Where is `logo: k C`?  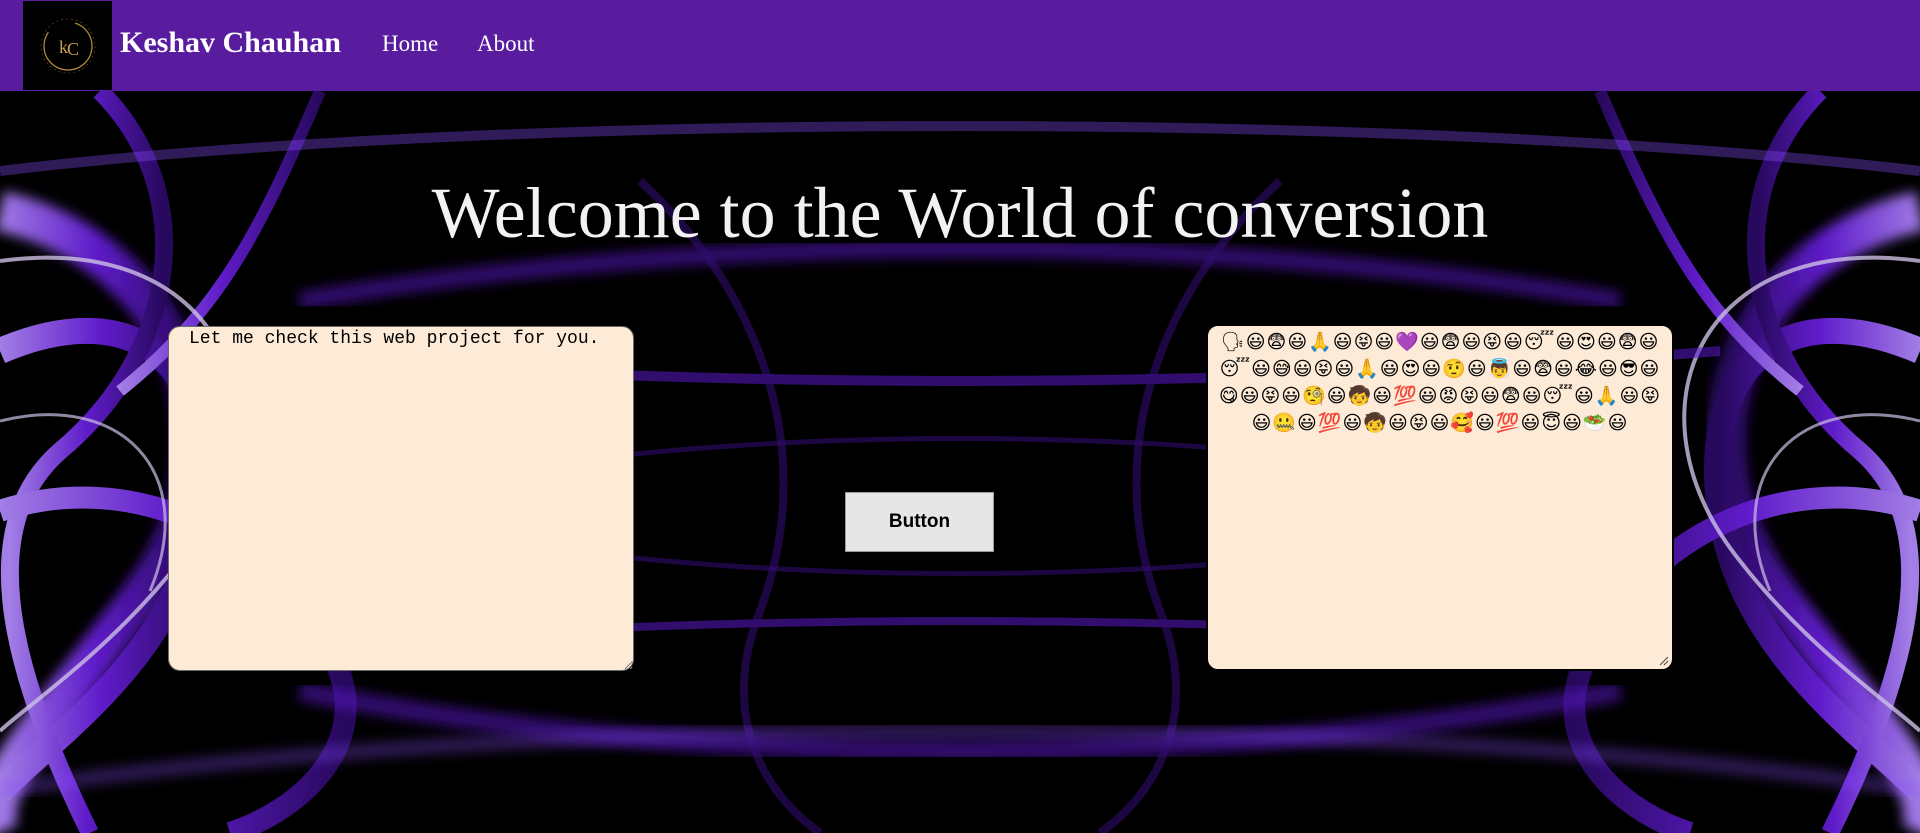
logo: k C is located at coordinates (67, 45).